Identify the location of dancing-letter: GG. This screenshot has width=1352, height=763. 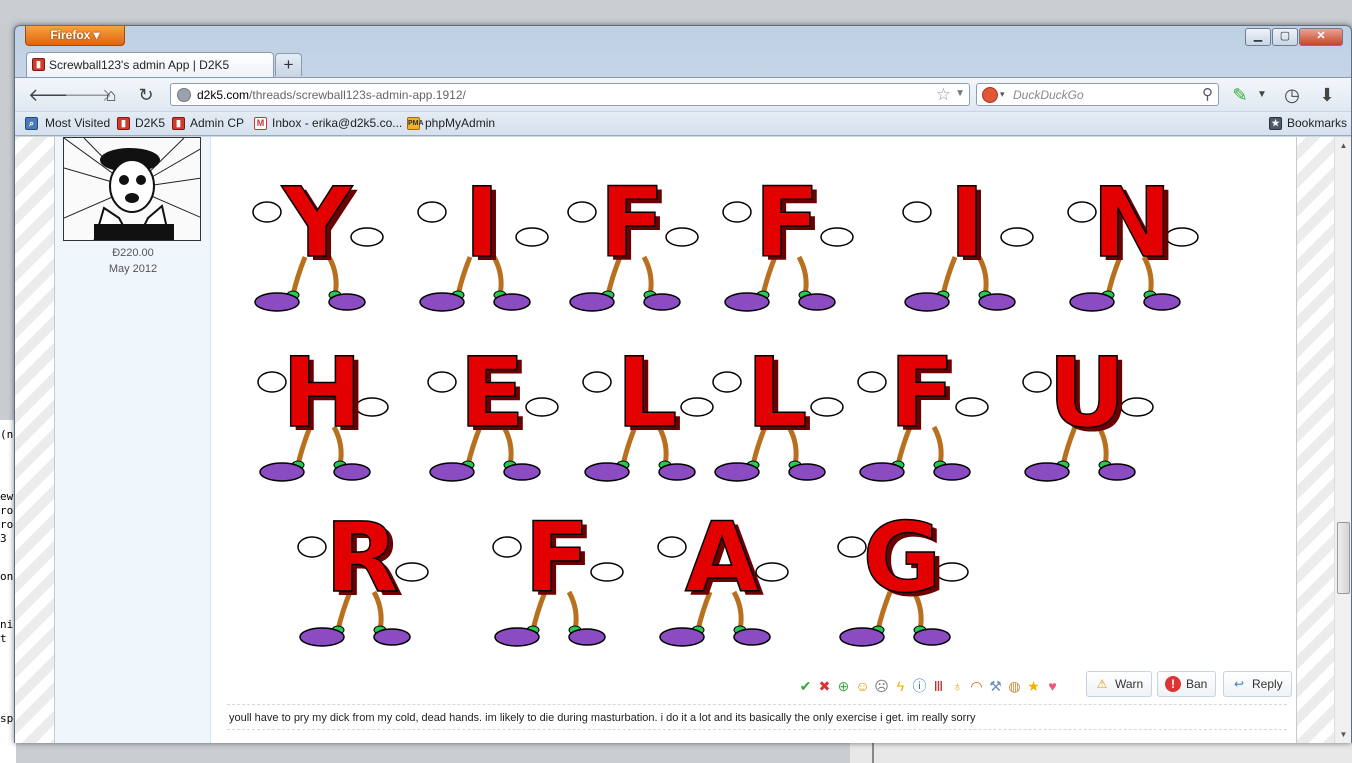
(903, 574).